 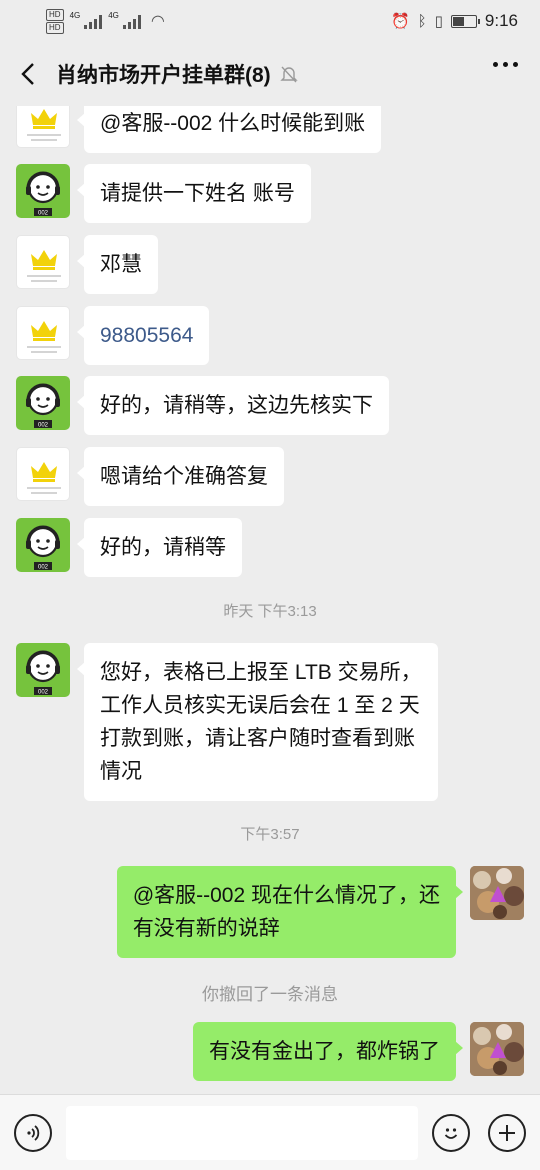 What do you see at coordinates (270, 834) in the screenshot?
I see `timestamp: 下午3:57` at bounding box center [270, 834].